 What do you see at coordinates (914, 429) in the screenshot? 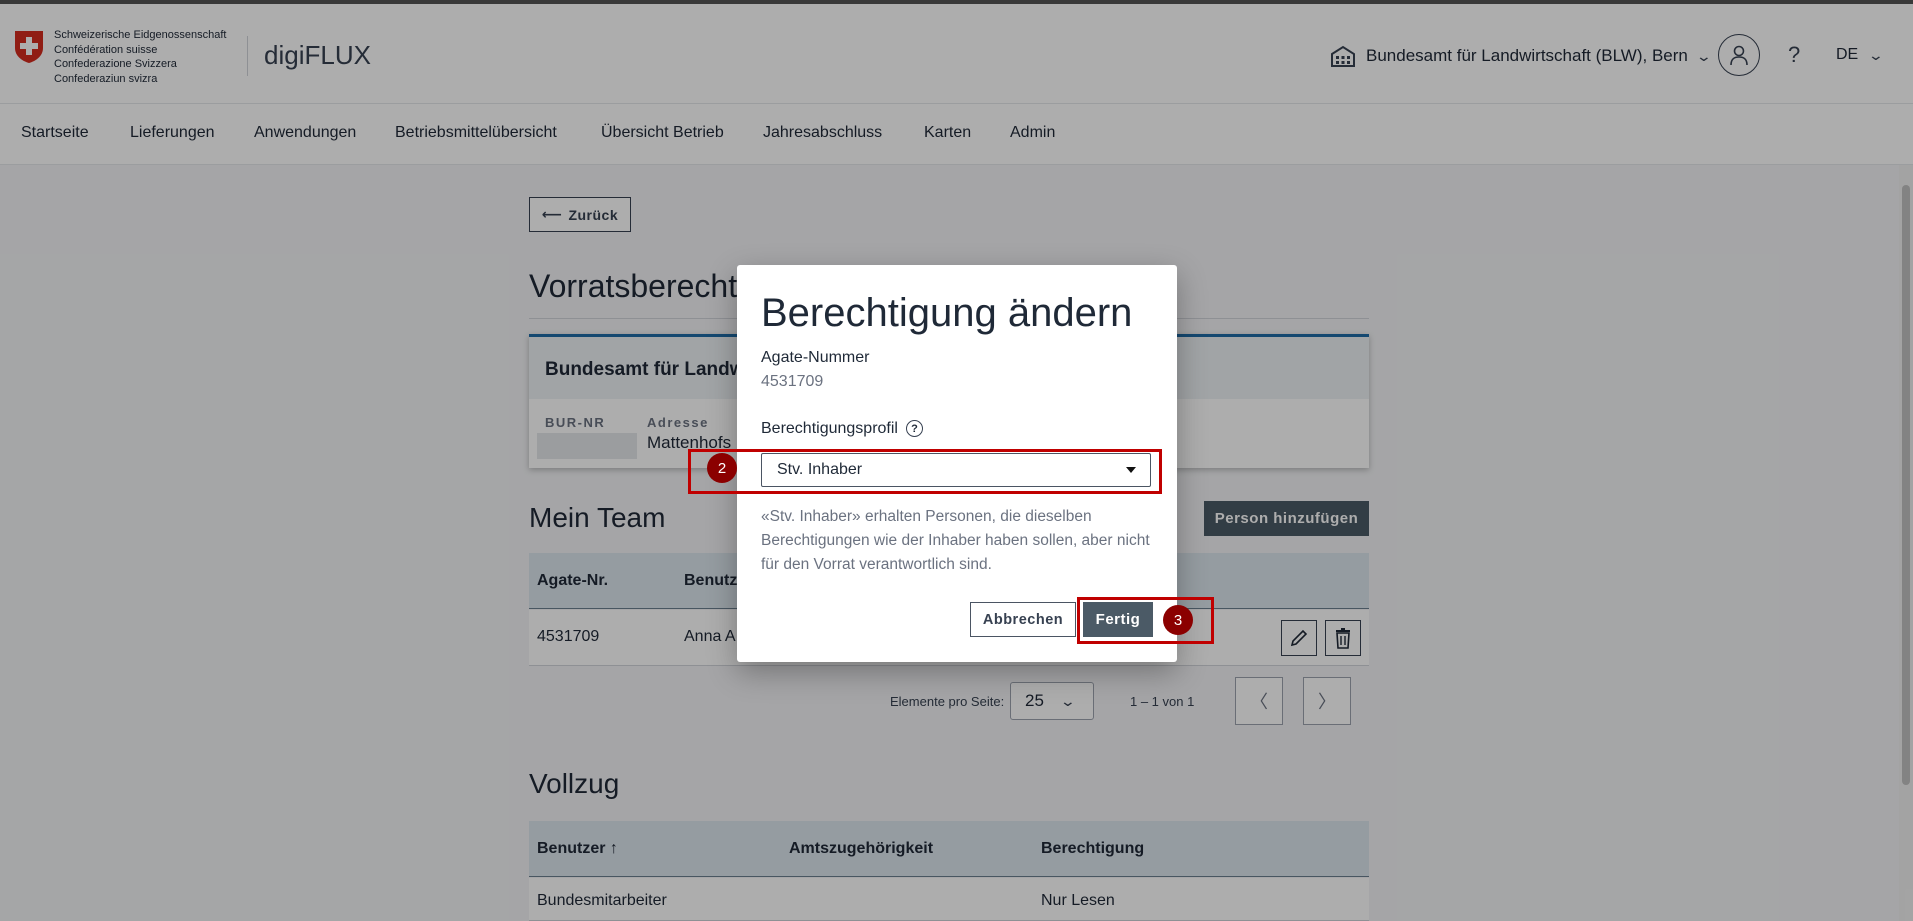
I see `help-circle-icon: ?` at bounding box center [914, 429].